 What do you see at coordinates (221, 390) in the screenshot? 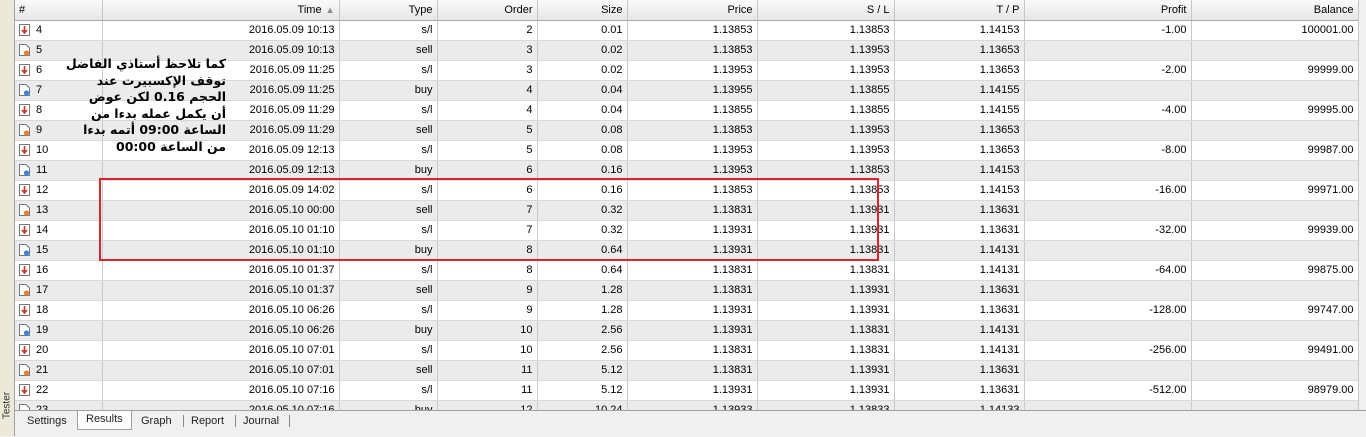
I see `cell-time: 2016.05.10 07:16` at bounding box center [221, 390].